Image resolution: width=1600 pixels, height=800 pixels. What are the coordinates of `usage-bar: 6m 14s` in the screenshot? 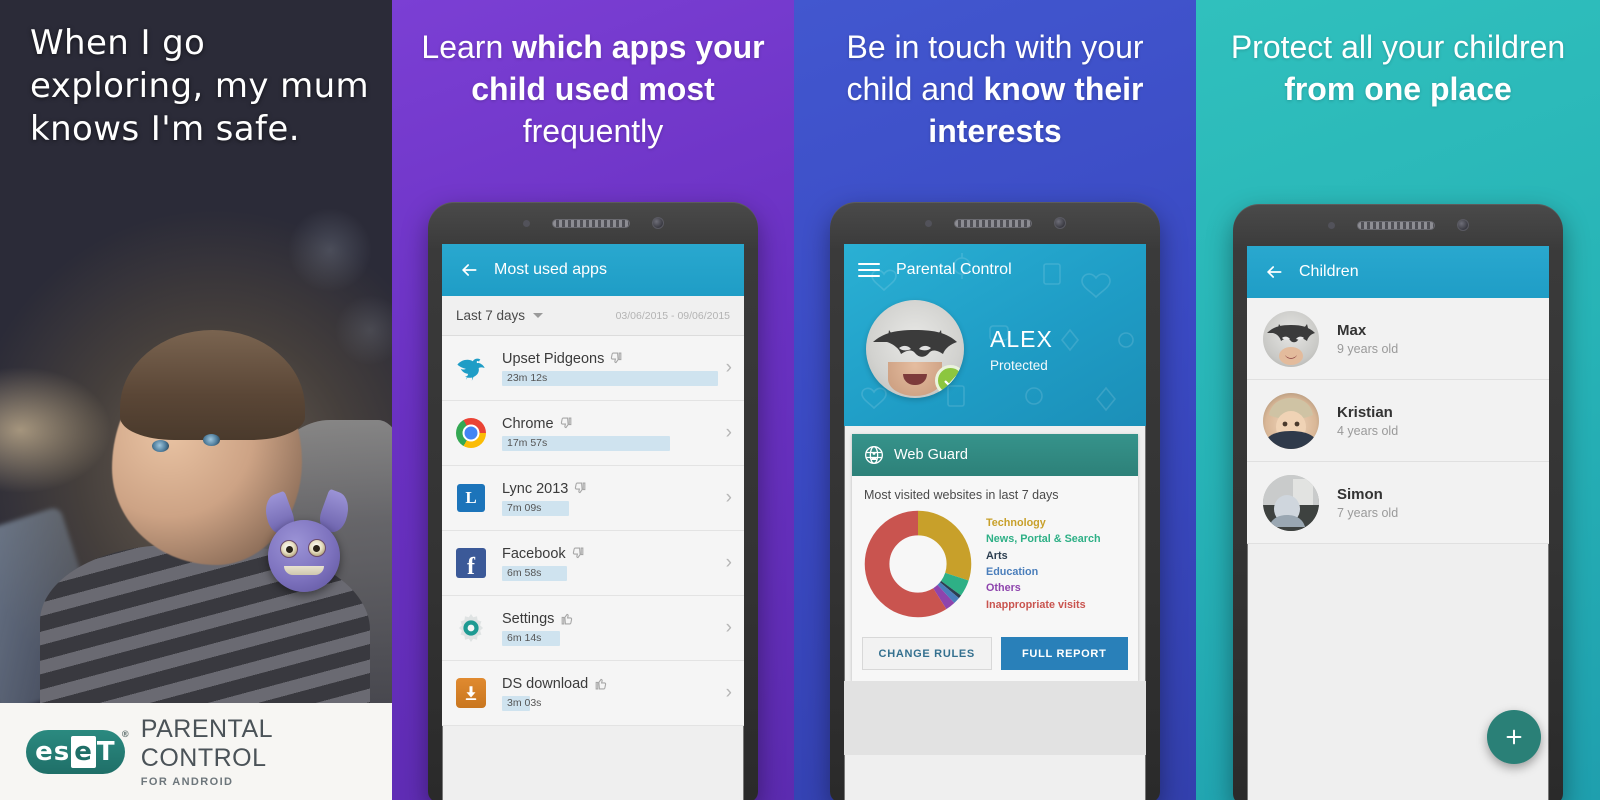 It's located at (610, 638).